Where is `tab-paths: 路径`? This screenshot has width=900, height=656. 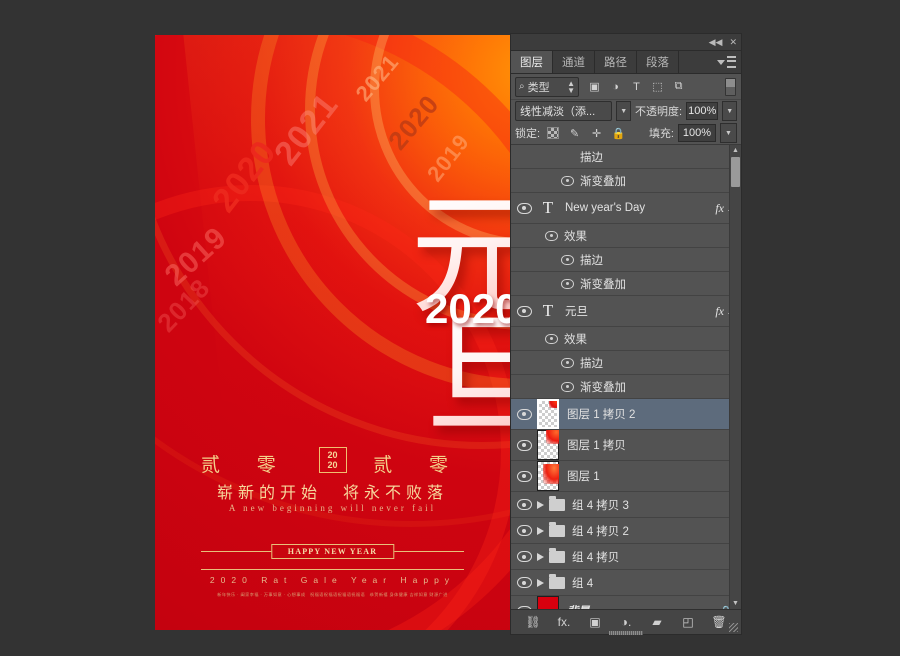 tab-paths: 路径 is located at coordinates (616, 62).